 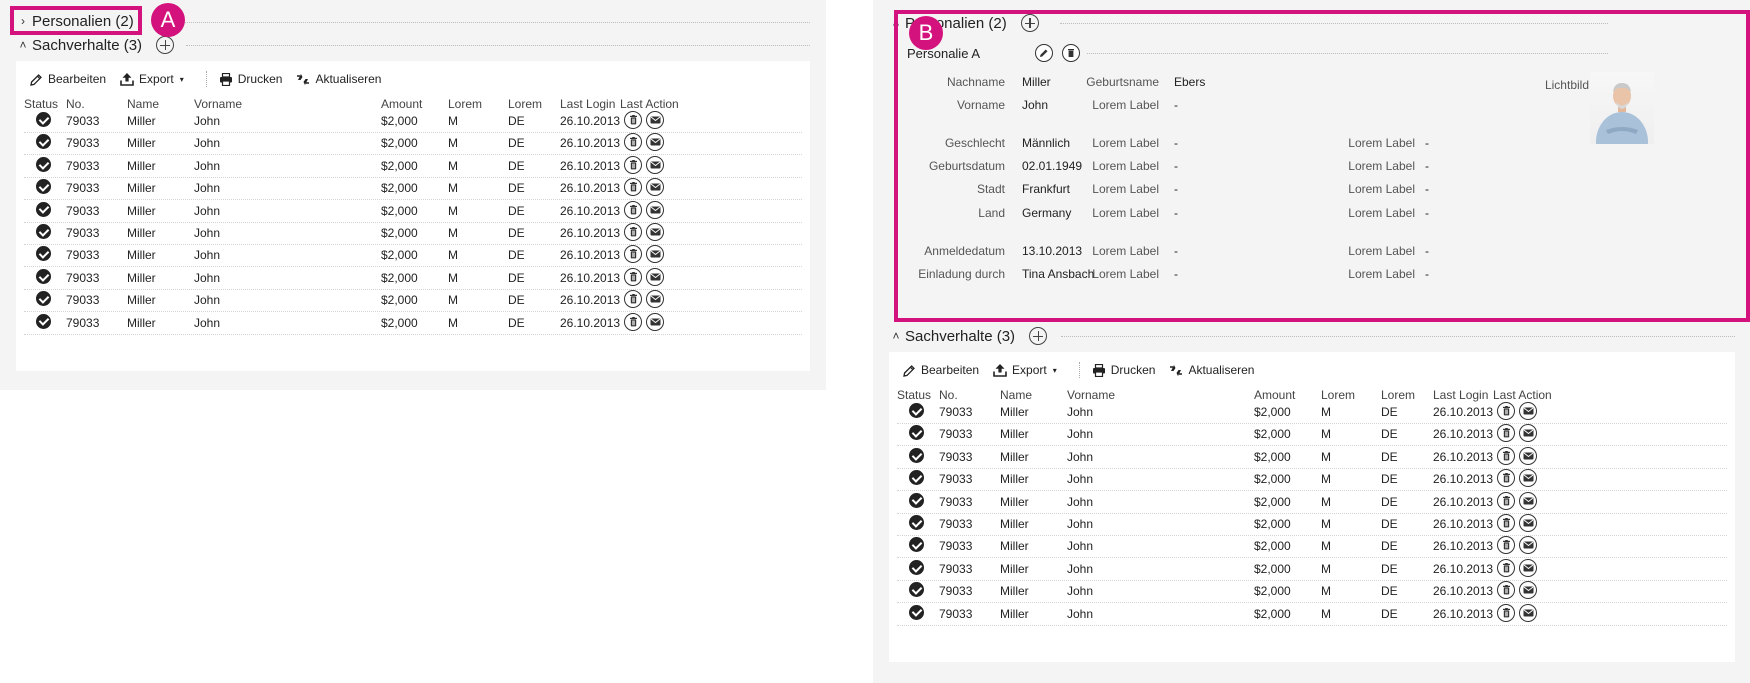 What do you see at coordinates (926, 33) in the screenshot?
I see `callout-badge-b: B` at bounding box center [926, 33].